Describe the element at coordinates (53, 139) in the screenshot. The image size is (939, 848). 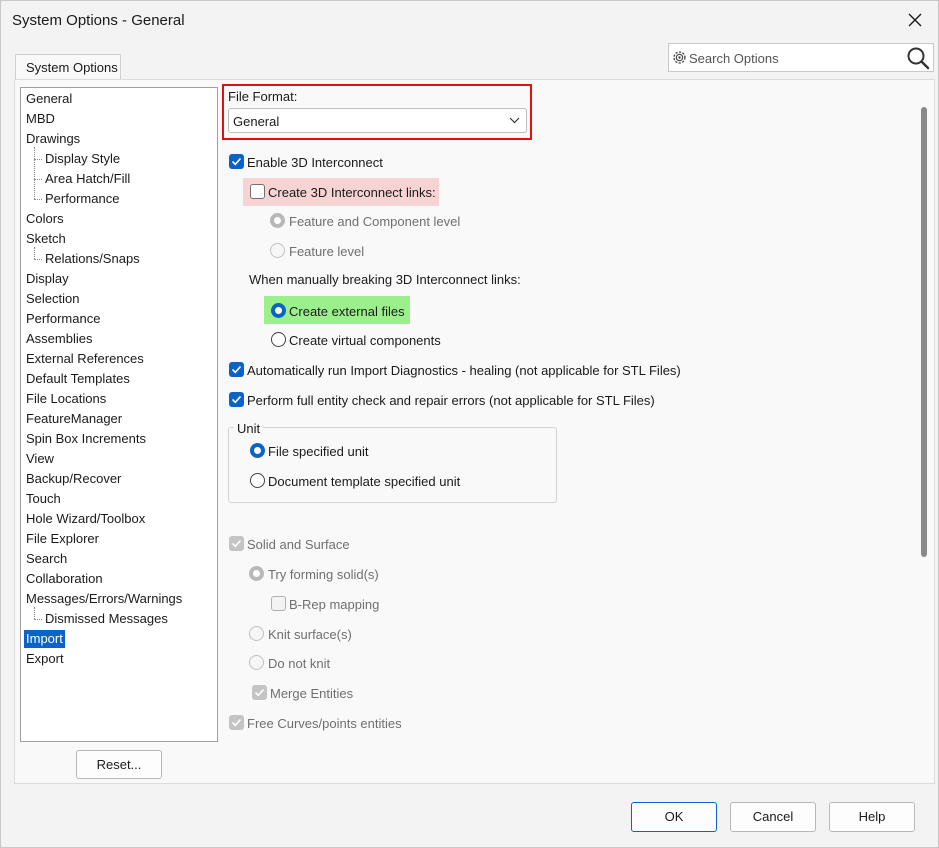
I see `tree-item: Drawings` at that location.